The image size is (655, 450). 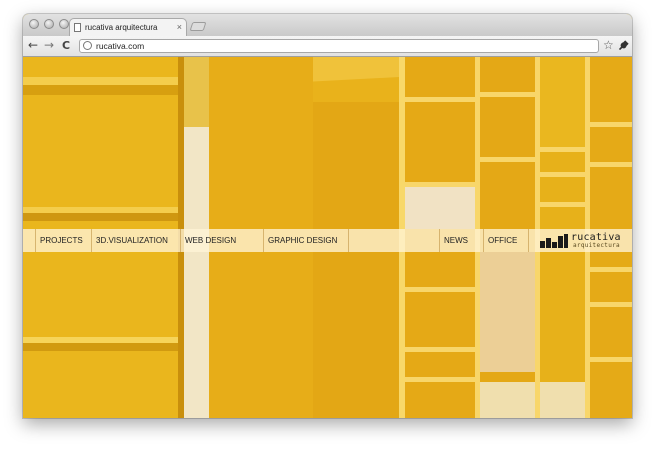 I want to click on browser-titlebar: rucativa arquitectura ×, so click(x=327, y=25).